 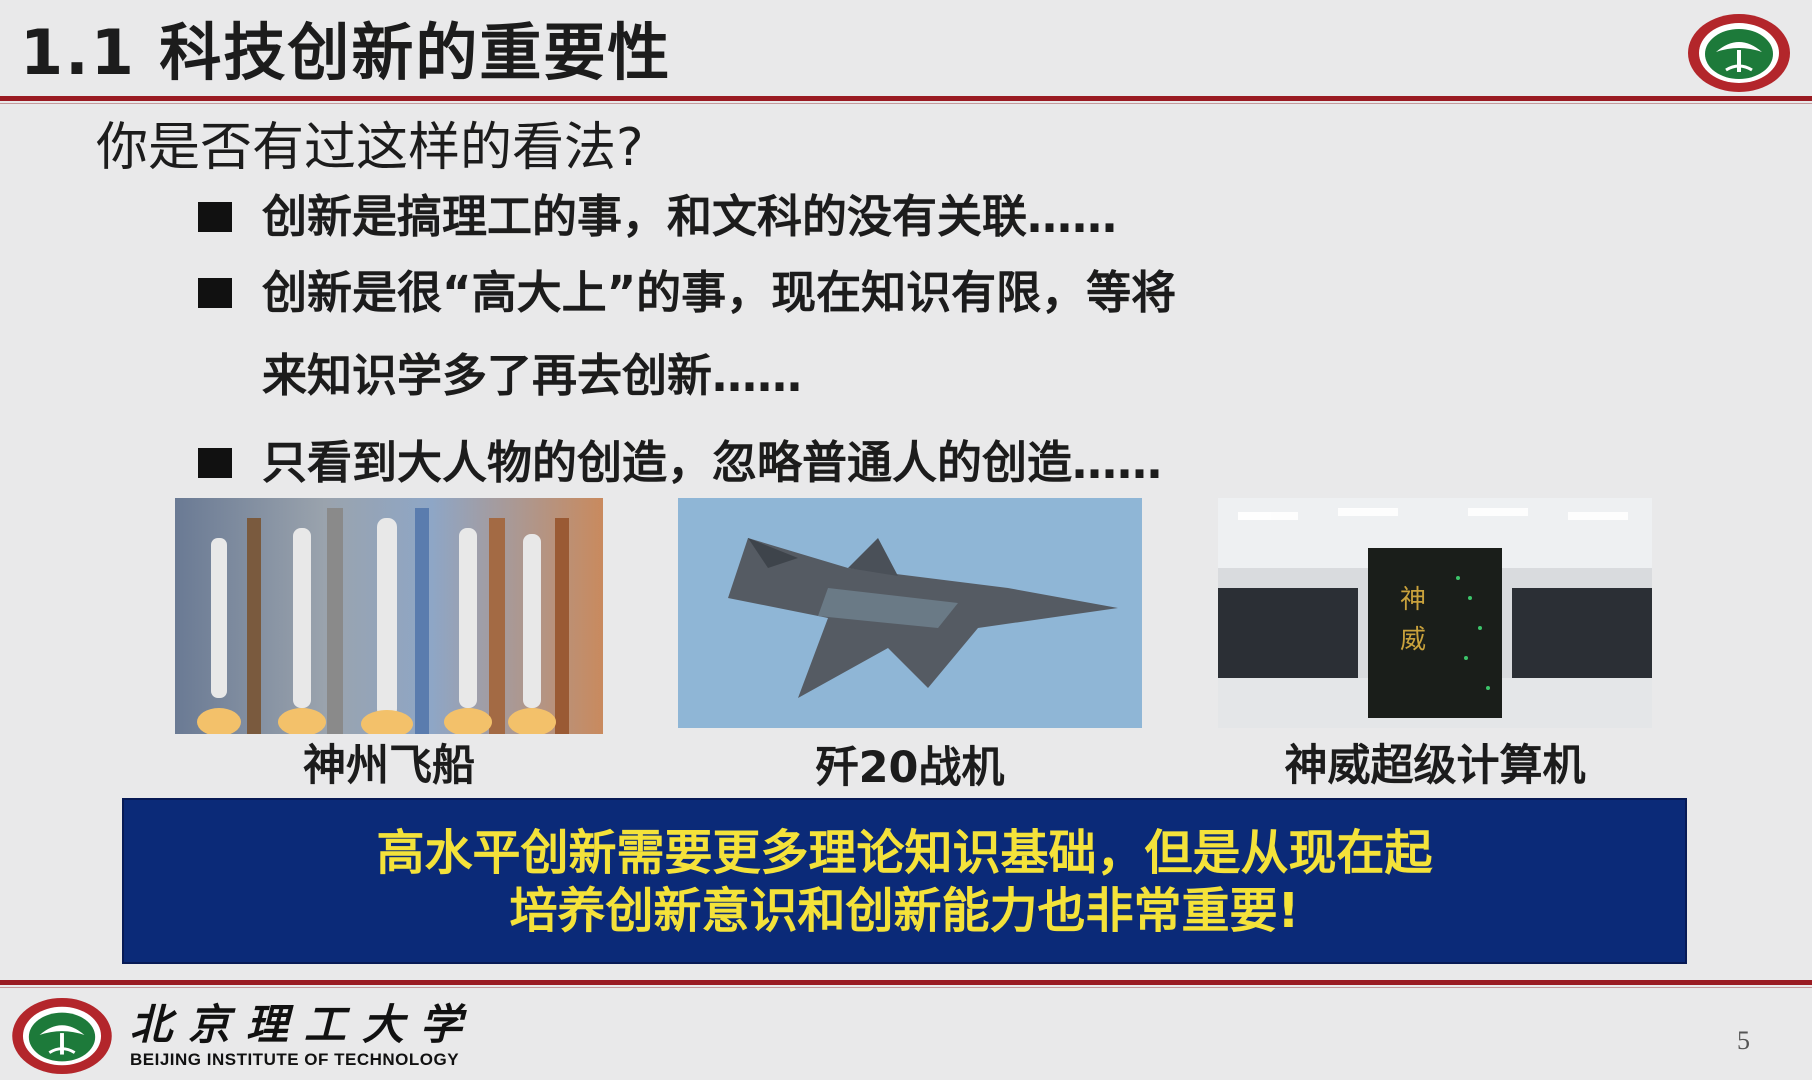 I want to click on school-name-english: BEIJING INSTITUTE OF TECHNOLOGY, so click(x=295, y=1059).